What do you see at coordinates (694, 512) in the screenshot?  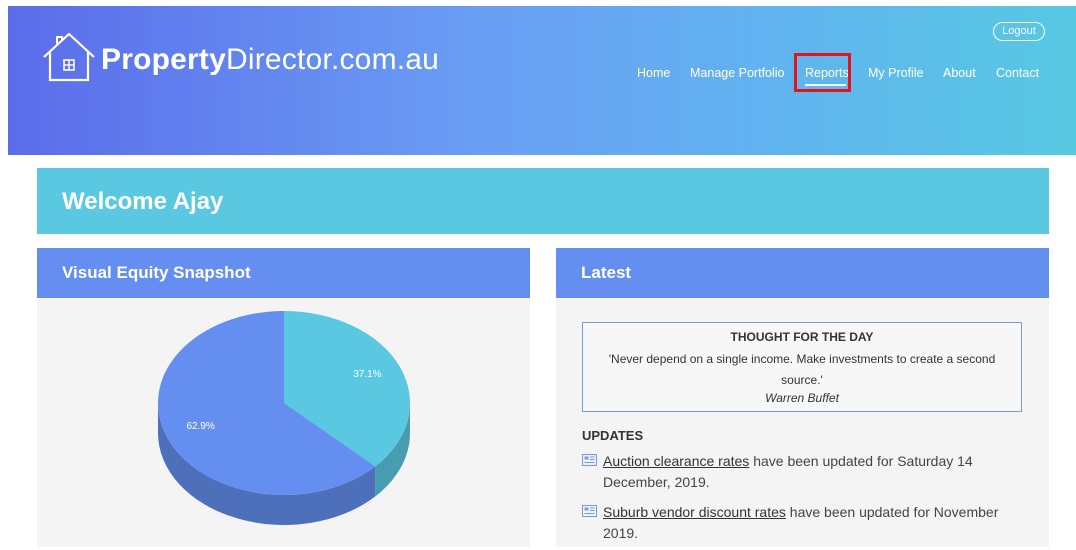 I see `update-link-vendor-discount: Suburb vendor discount rates` at bounding box center [694, 512].